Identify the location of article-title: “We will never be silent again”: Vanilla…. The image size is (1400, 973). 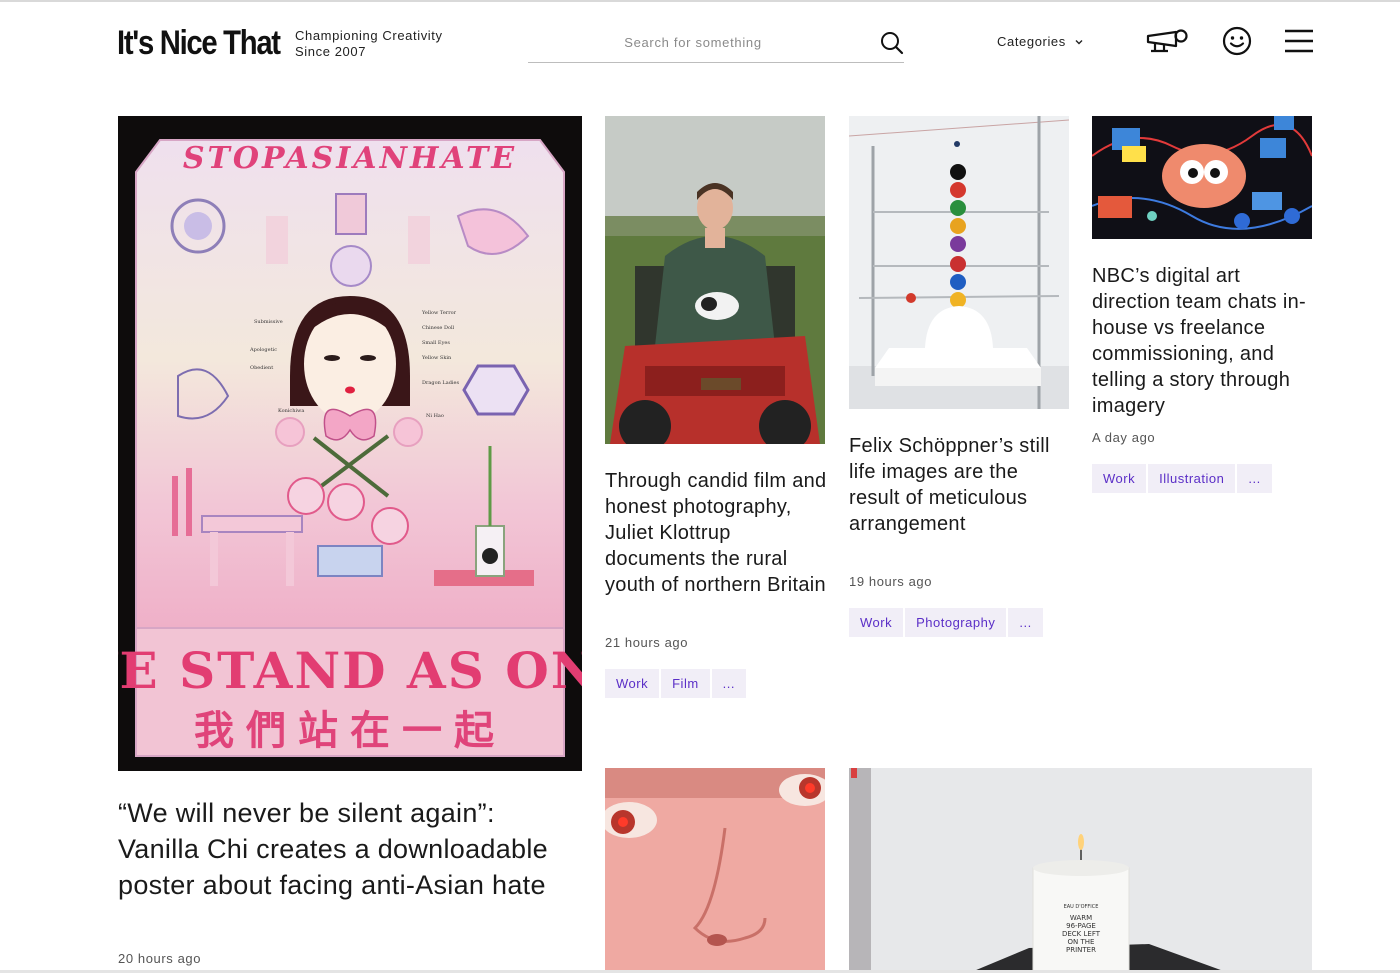
(338, 849).